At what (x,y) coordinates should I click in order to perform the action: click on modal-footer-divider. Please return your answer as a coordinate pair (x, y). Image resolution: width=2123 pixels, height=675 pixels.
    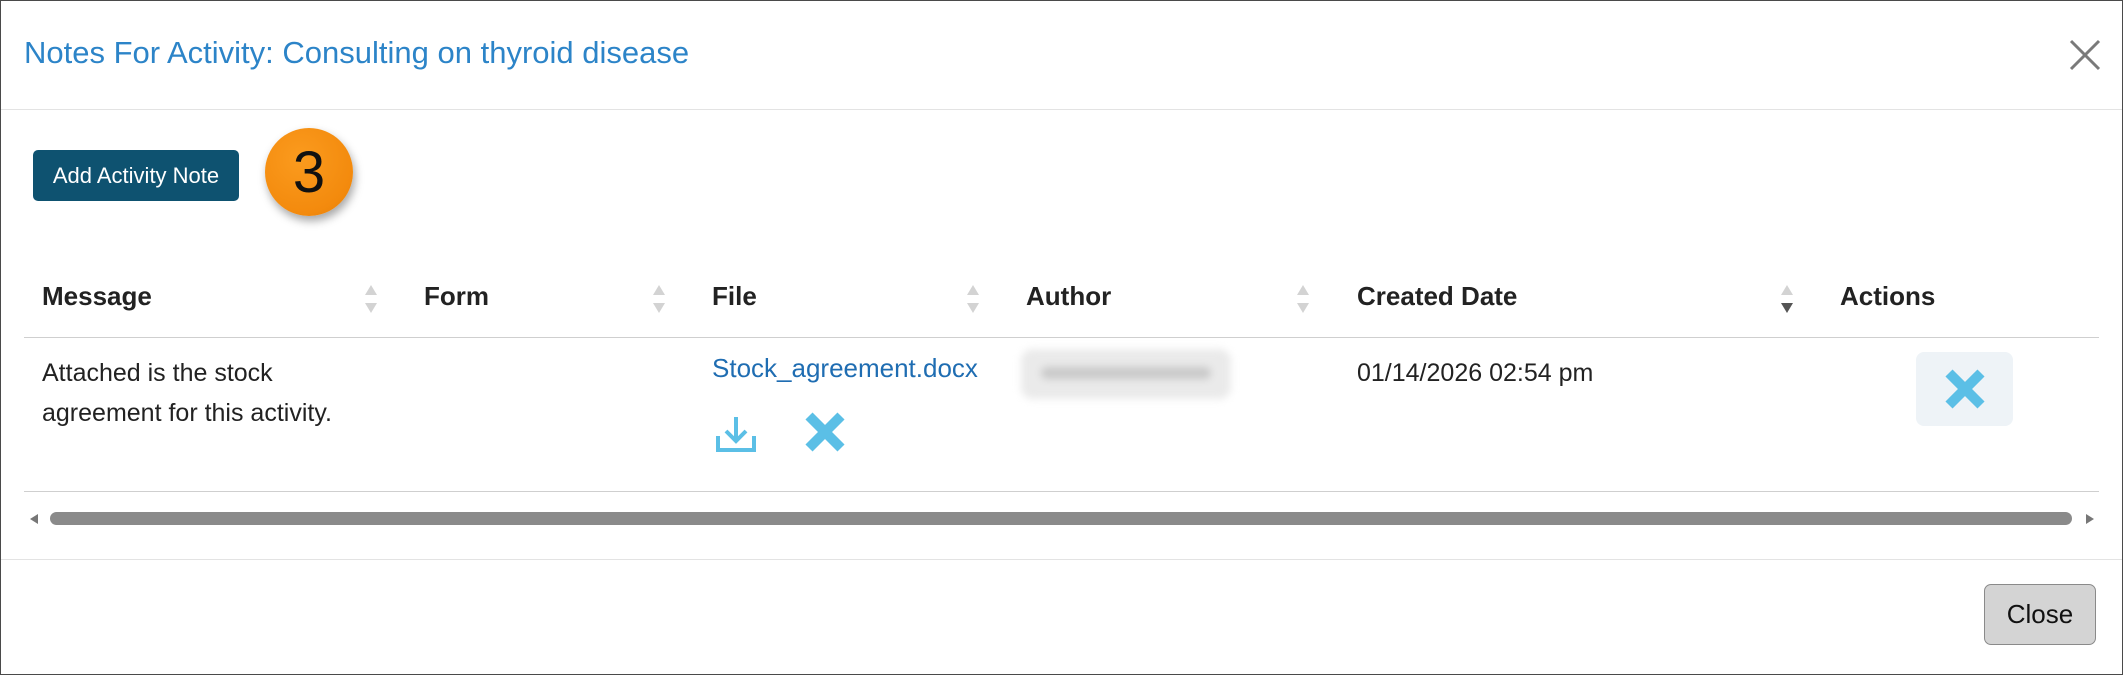
    Looking at the image, I should click on (1061, 559).